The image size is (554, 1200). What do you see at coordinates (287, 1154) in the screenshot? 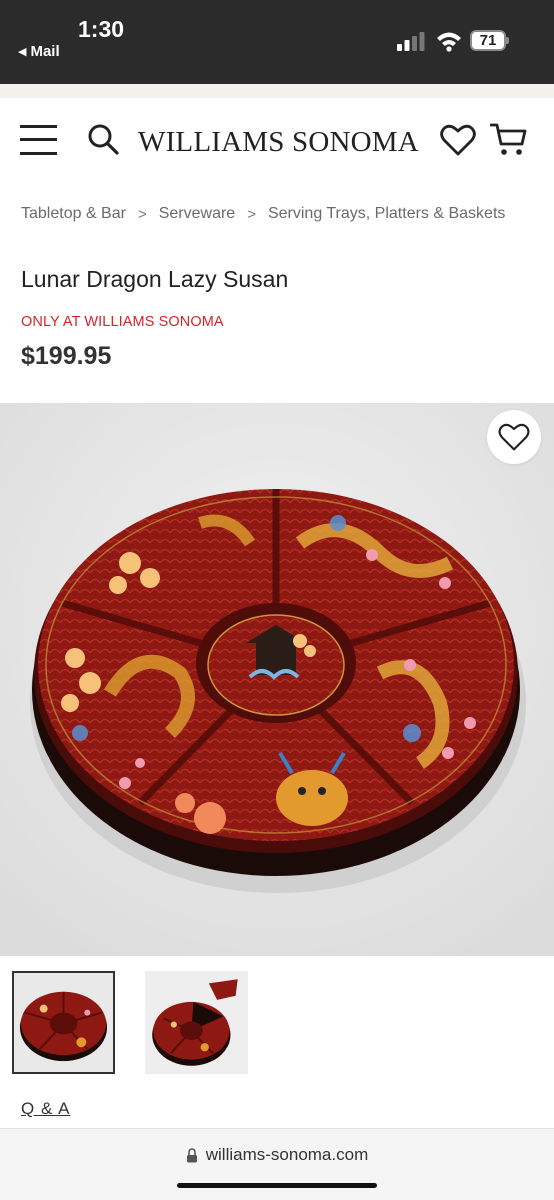
I see `url-text: williams-sonoma.com` at bounding box center [287, 1154].